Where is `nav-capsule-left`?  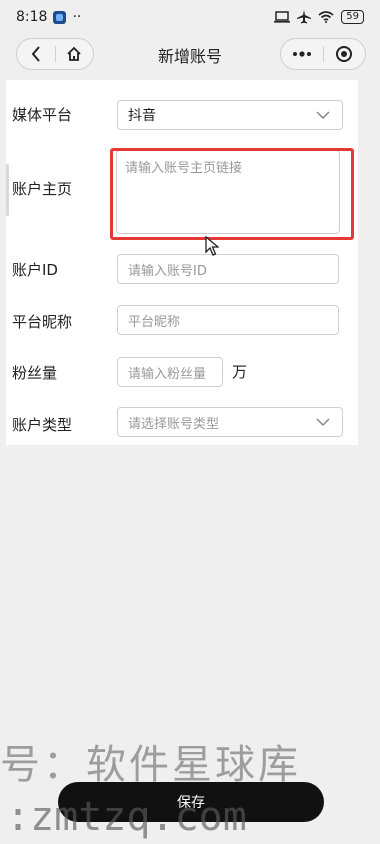 nav-capsule-left is located at coordinates (55, 54).